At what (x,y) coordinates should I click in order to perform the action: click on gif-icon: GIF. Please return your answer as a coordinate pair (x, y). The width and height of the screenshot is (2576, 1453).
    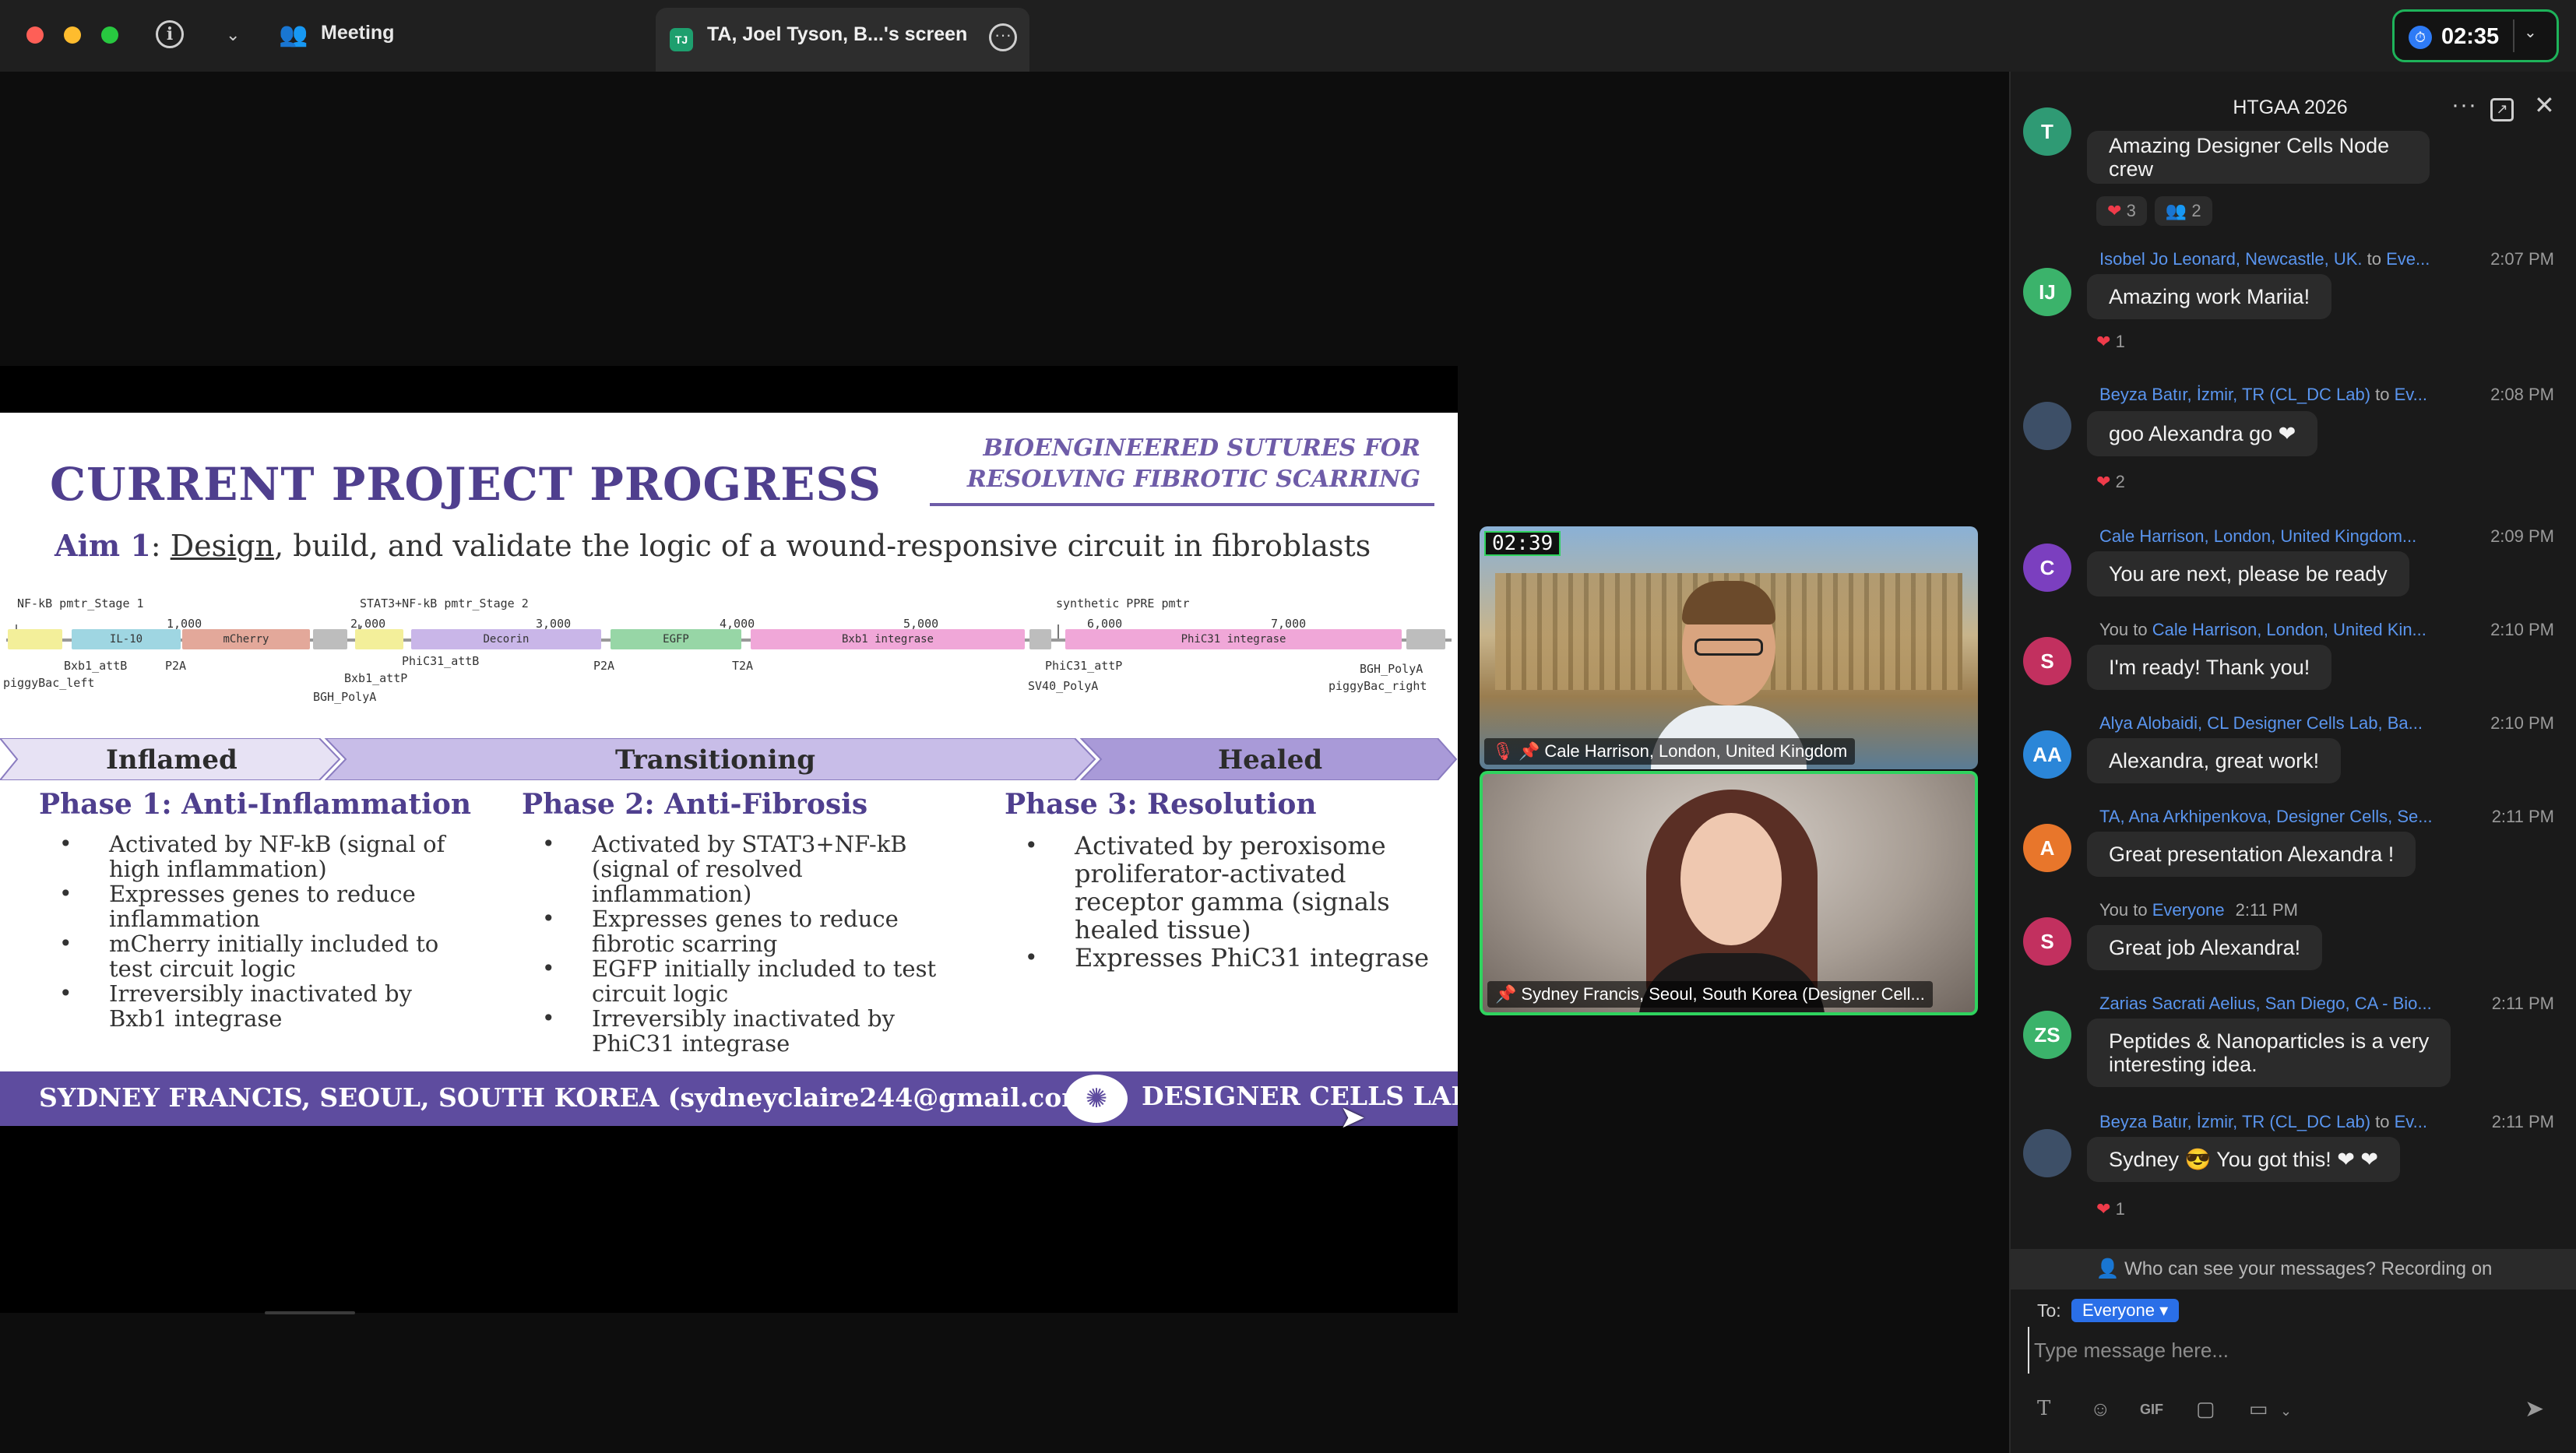
    Looking at the image, I should click on (2151, 1410).